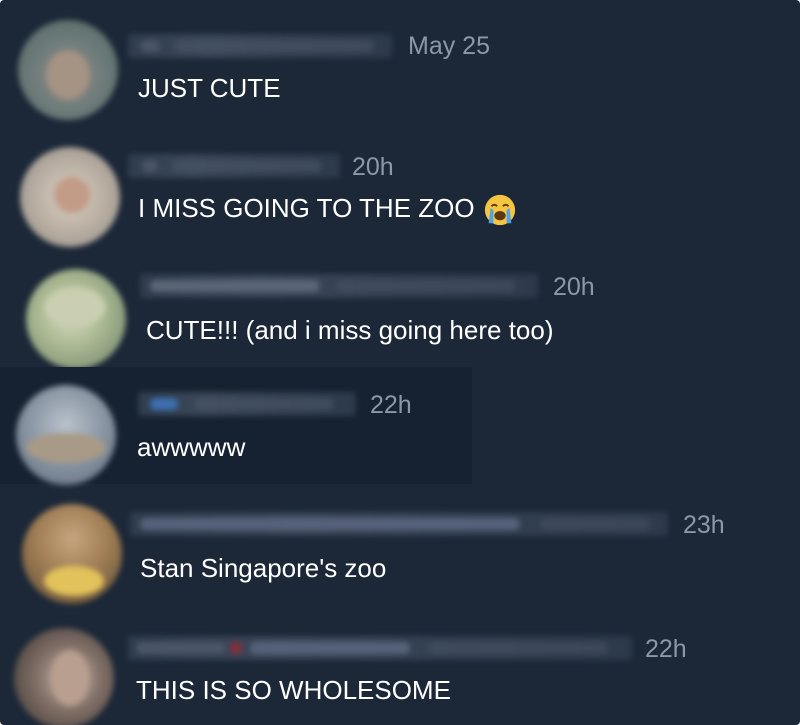 The height and width of the screenshot is (725, 800). What do you see at coordinates (306, 208) in the screenshot?
I see `comment-text: I MISS GOING TO THE ZOO` at bounding box center [306, 208].